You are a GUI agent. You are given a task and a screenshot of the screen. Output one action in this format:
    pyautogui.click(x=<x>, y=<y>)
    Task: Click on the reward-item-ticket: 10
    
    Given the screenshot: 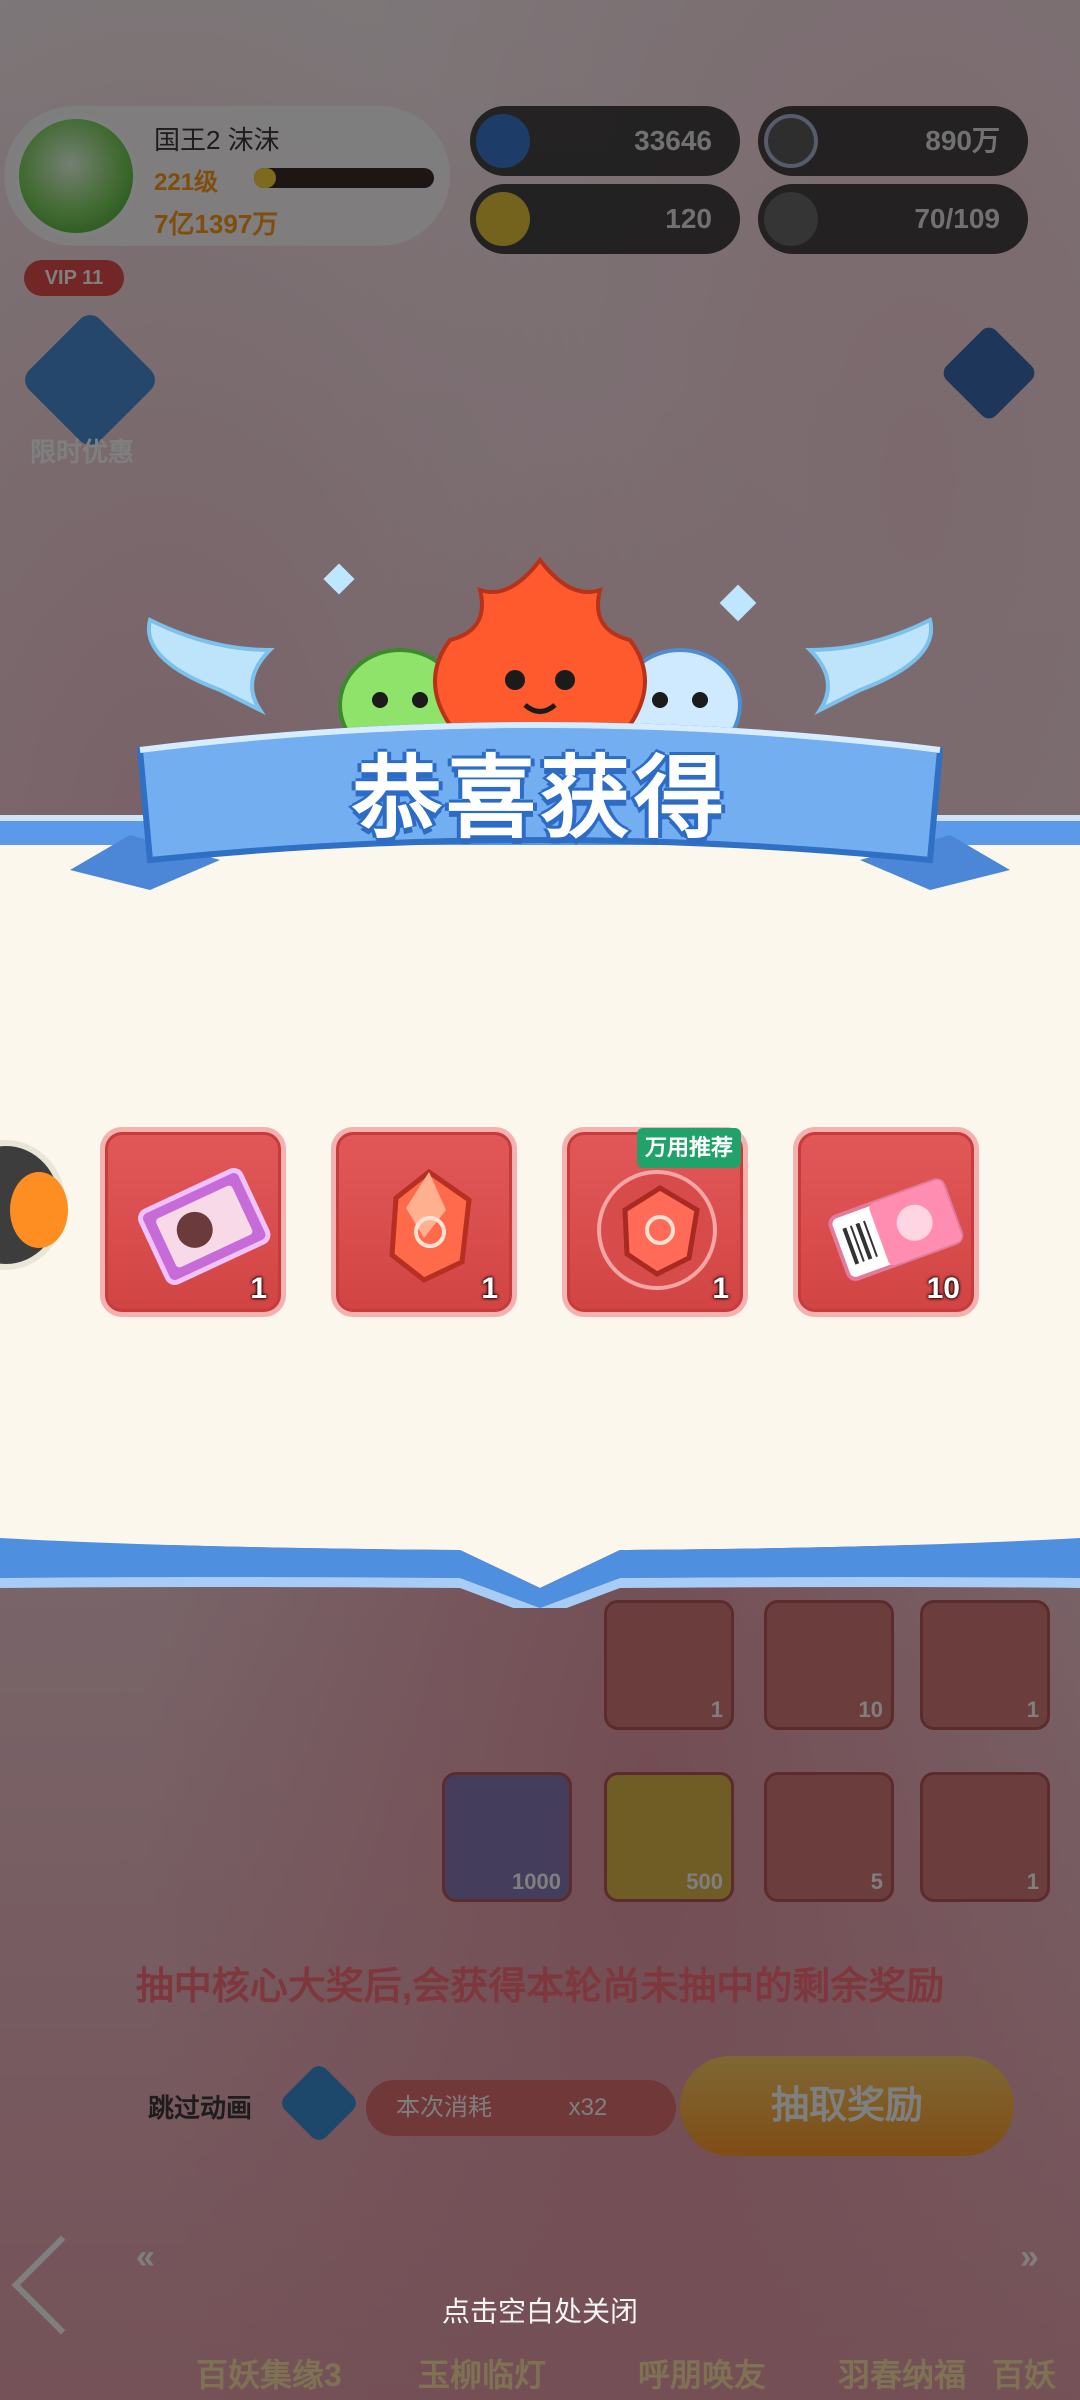 What is the action you would take?
    pyautogui.click(x=886, y=1222)
    